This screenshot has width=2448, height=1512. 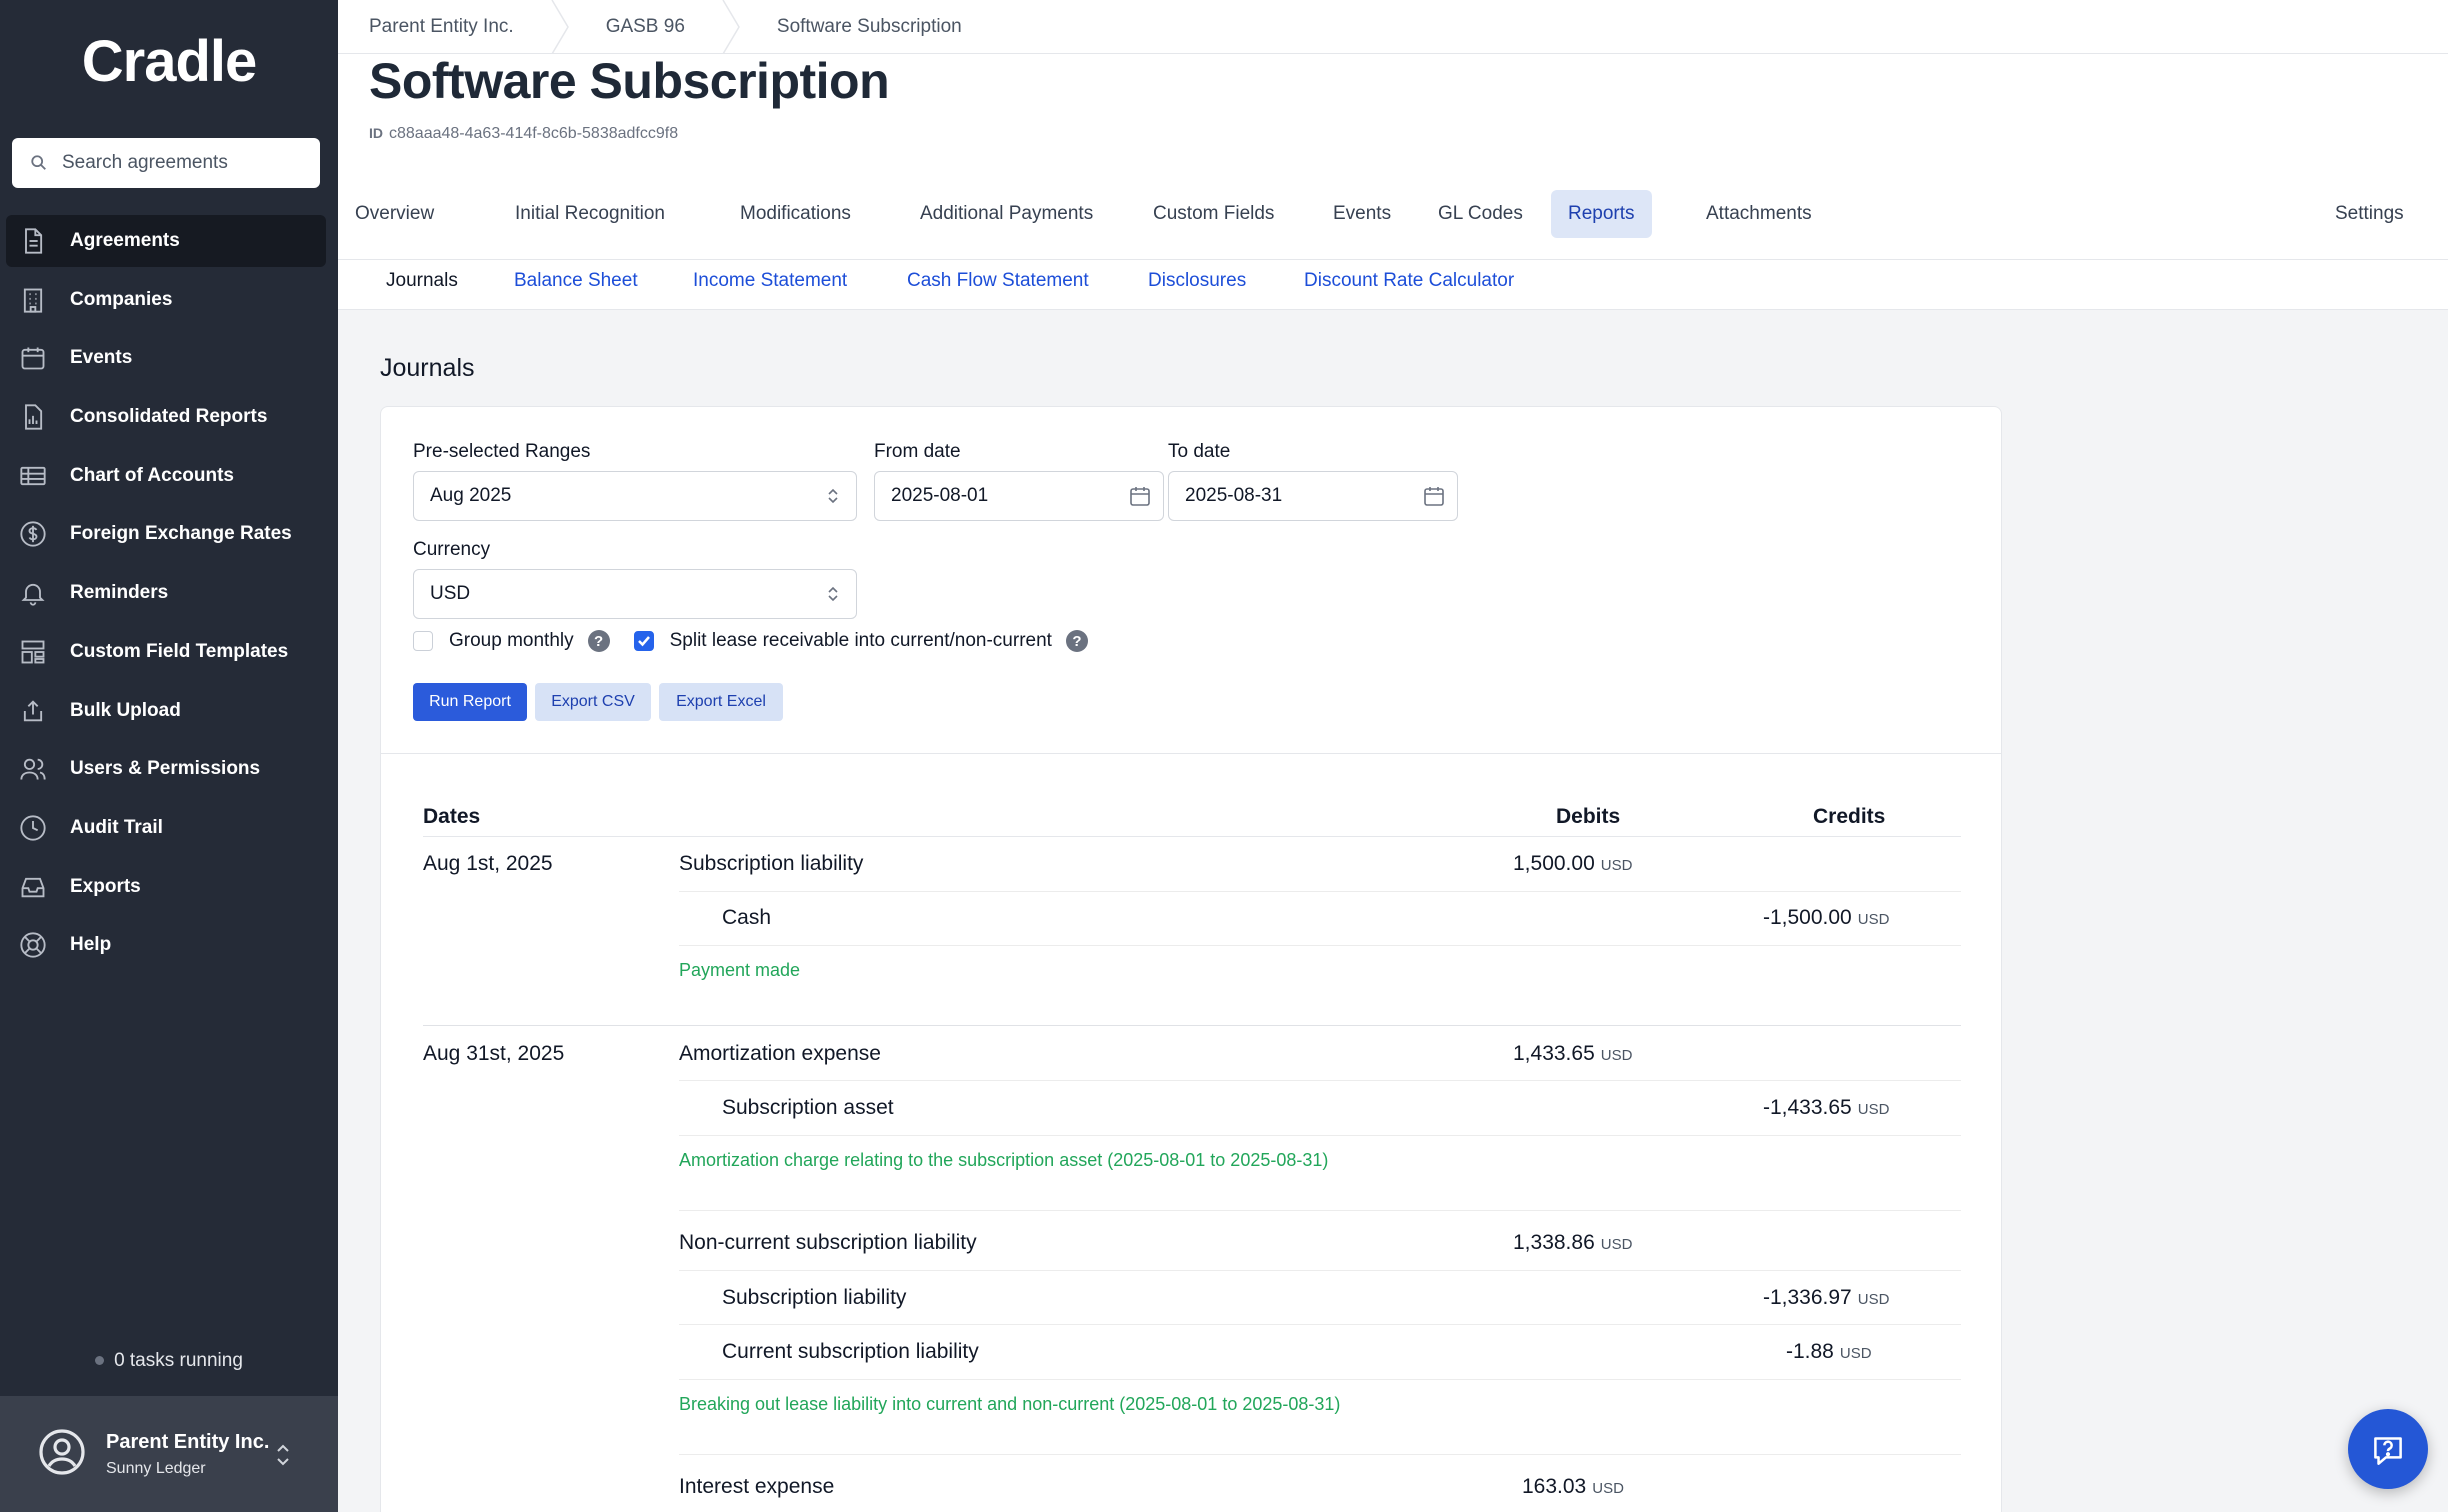 I want to click on tab-modifications: Modifications, so click(x=795, y=214).